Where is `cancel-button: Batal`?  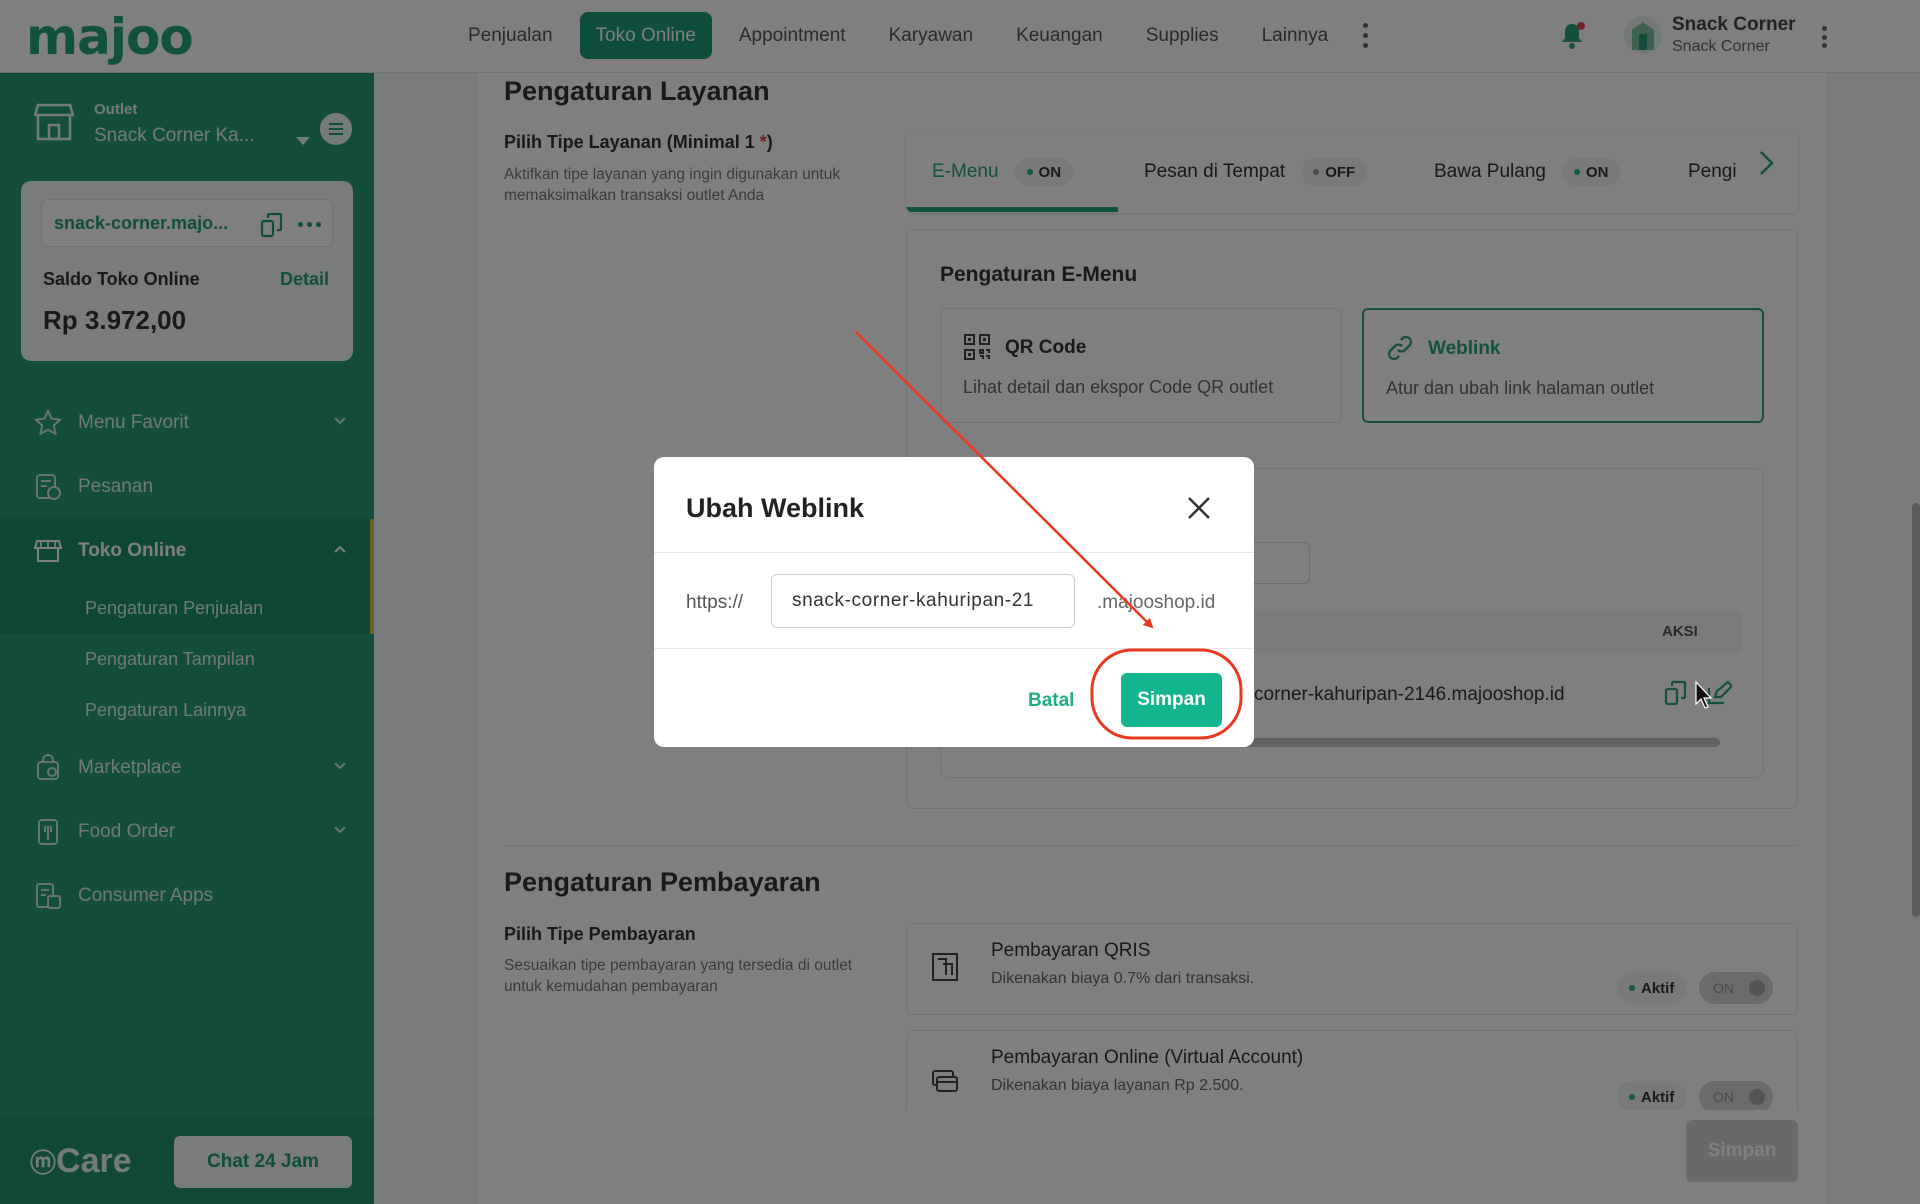 cancel-button: Batal is located at coordinates (1051, 701).